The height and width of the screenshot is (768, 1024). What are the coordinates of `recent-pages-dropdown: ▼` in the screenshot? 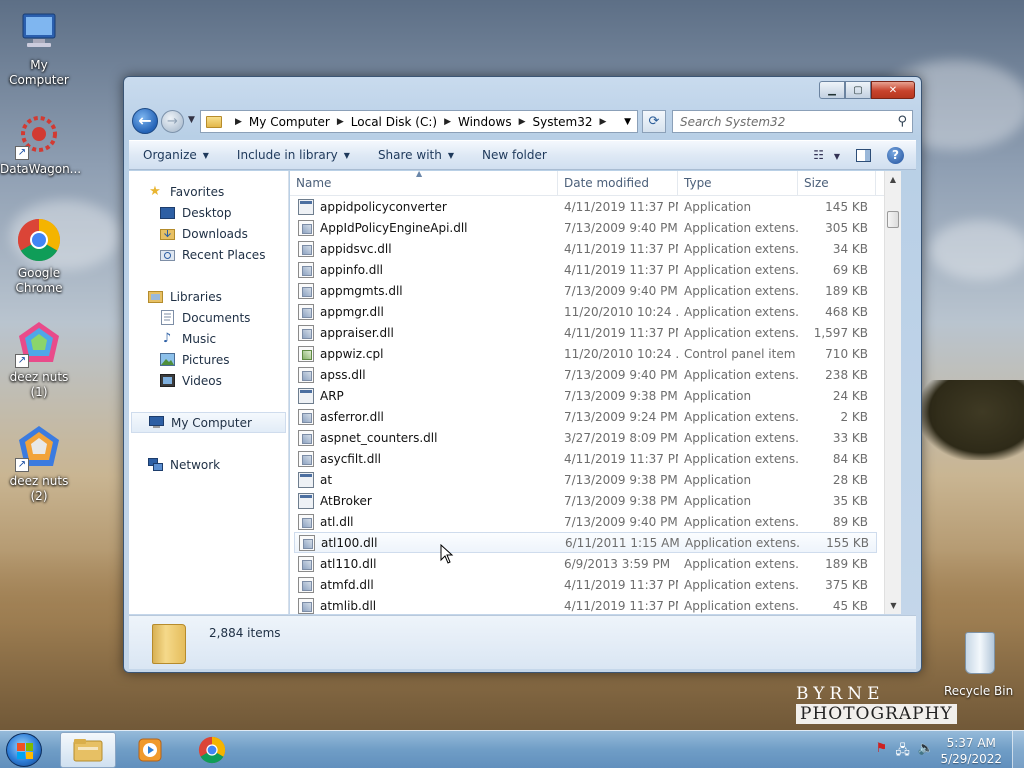 It's located at (191, 120).